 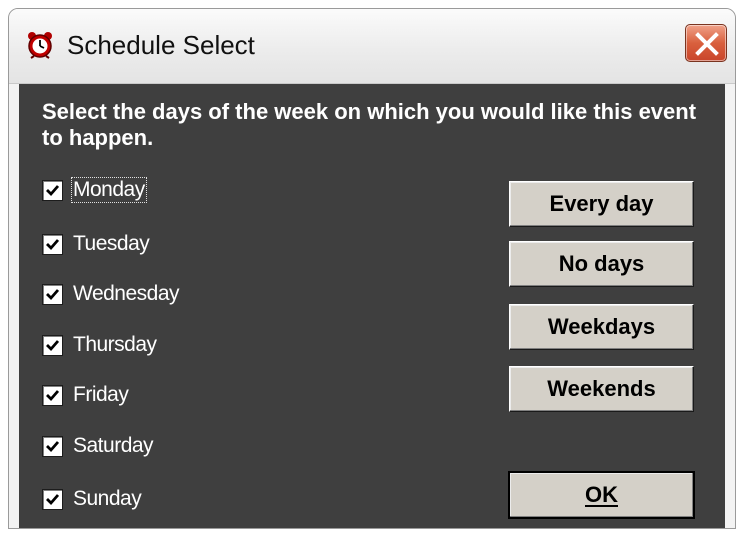 What do you see at coordinates (101, 394) in the screenshot?
I see `day-label: Friday` at bounding box center [101, 394].